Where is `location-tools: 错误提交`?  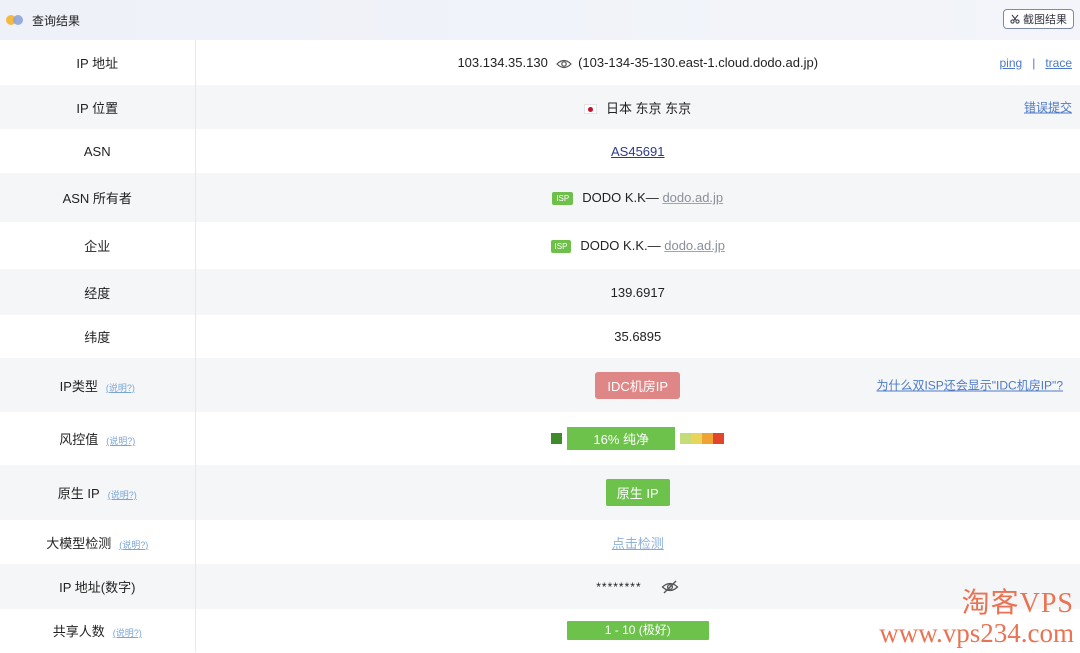 location-tools: 错误提交 is located at coordinates (1048, 107).